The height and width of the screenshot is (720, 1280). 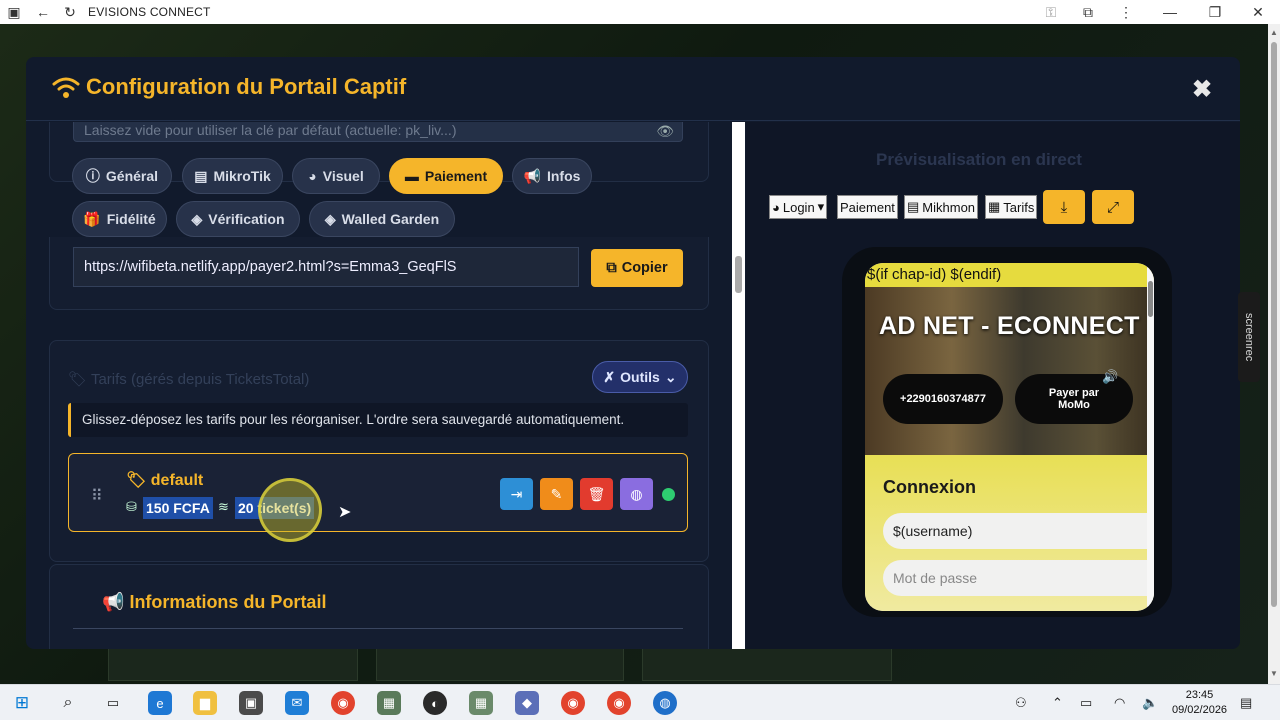 What do you see at coordinates (160, 703) in the screenshot?
I see `edge-icon: e` at bounding box center [160, 703].